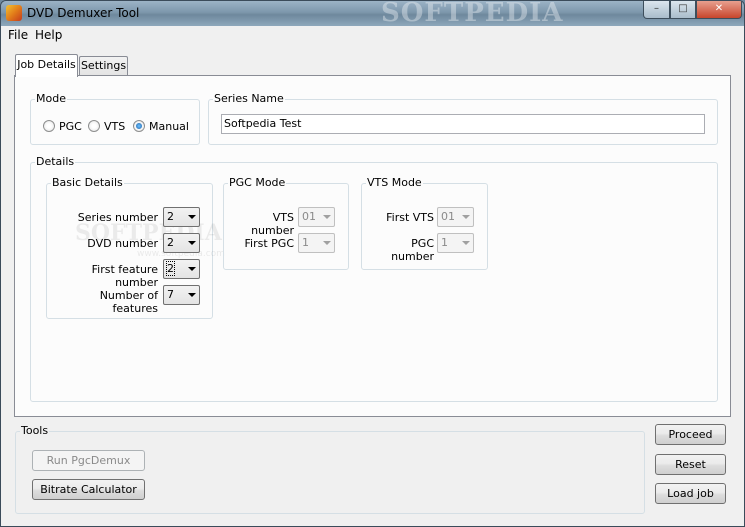  Describe the element at coordinates (170, 216) in the screenshot. I see `series-number-value: 2` at that location.